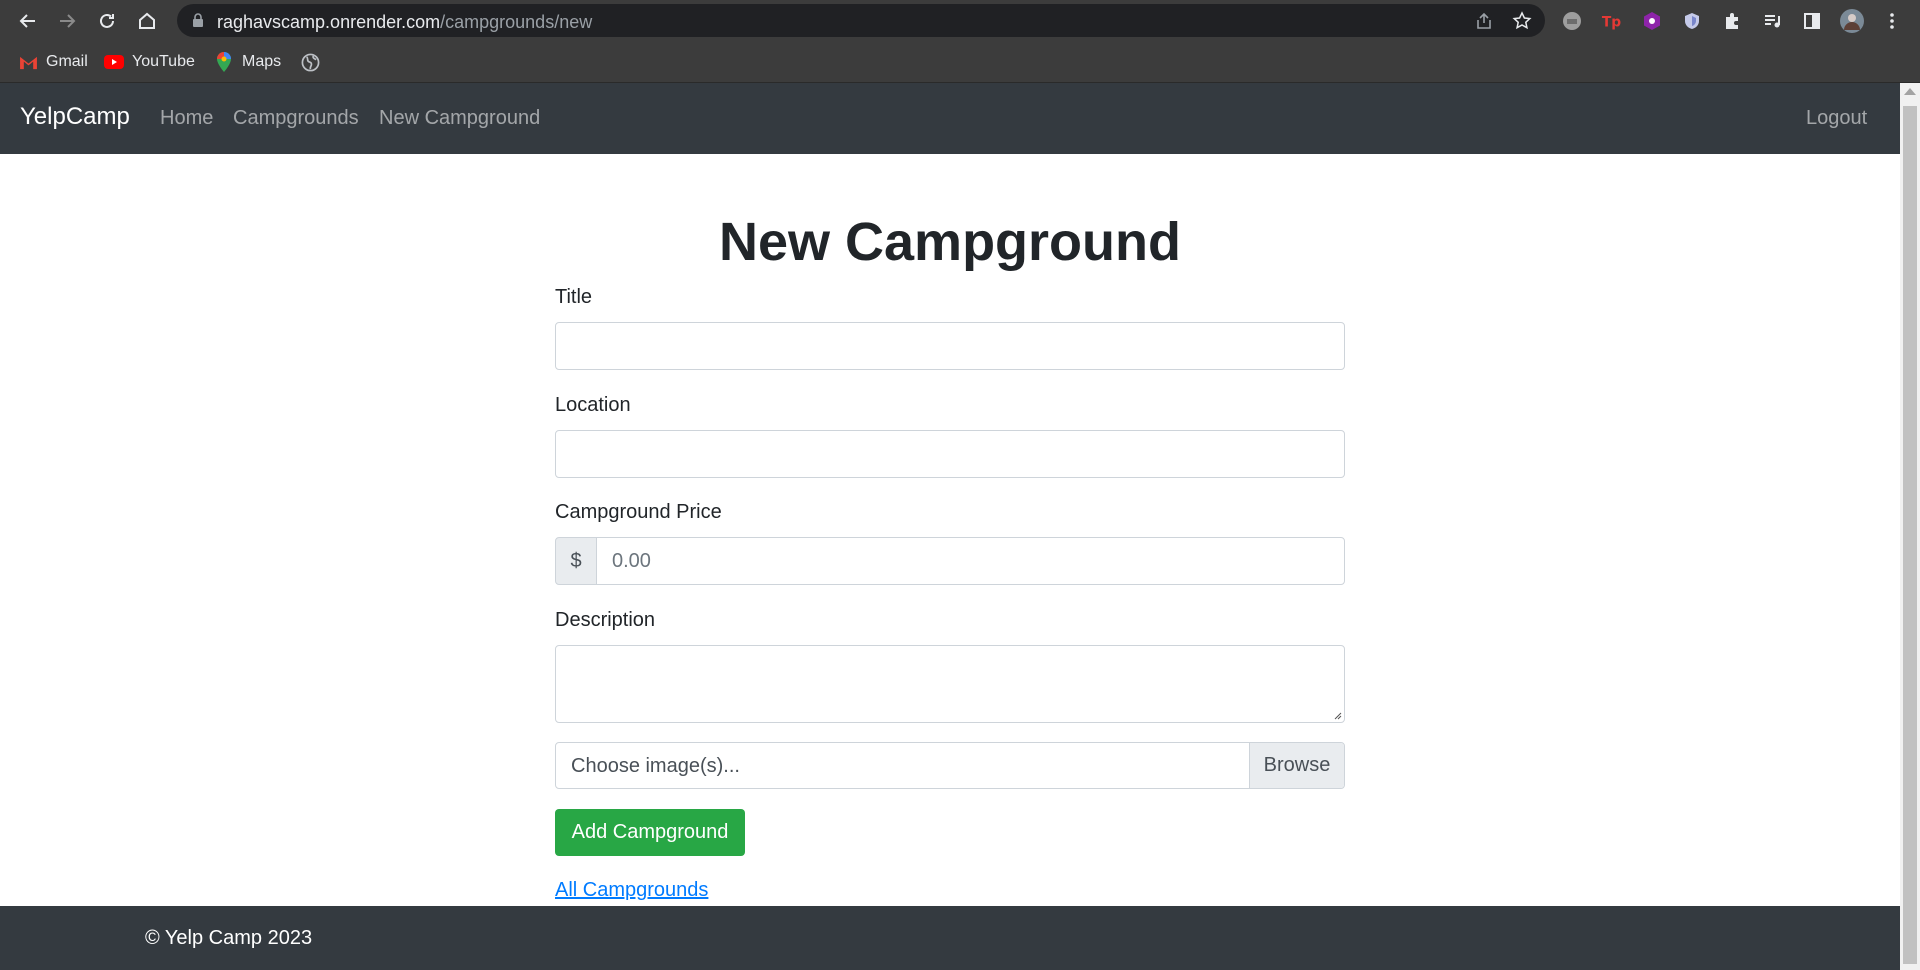 The width and height of the screenshot is (1920, 970). What do you see at coordinates (593, 405) in the screenshot?
I see `location-label: Location` at bounding box center [593, 405].